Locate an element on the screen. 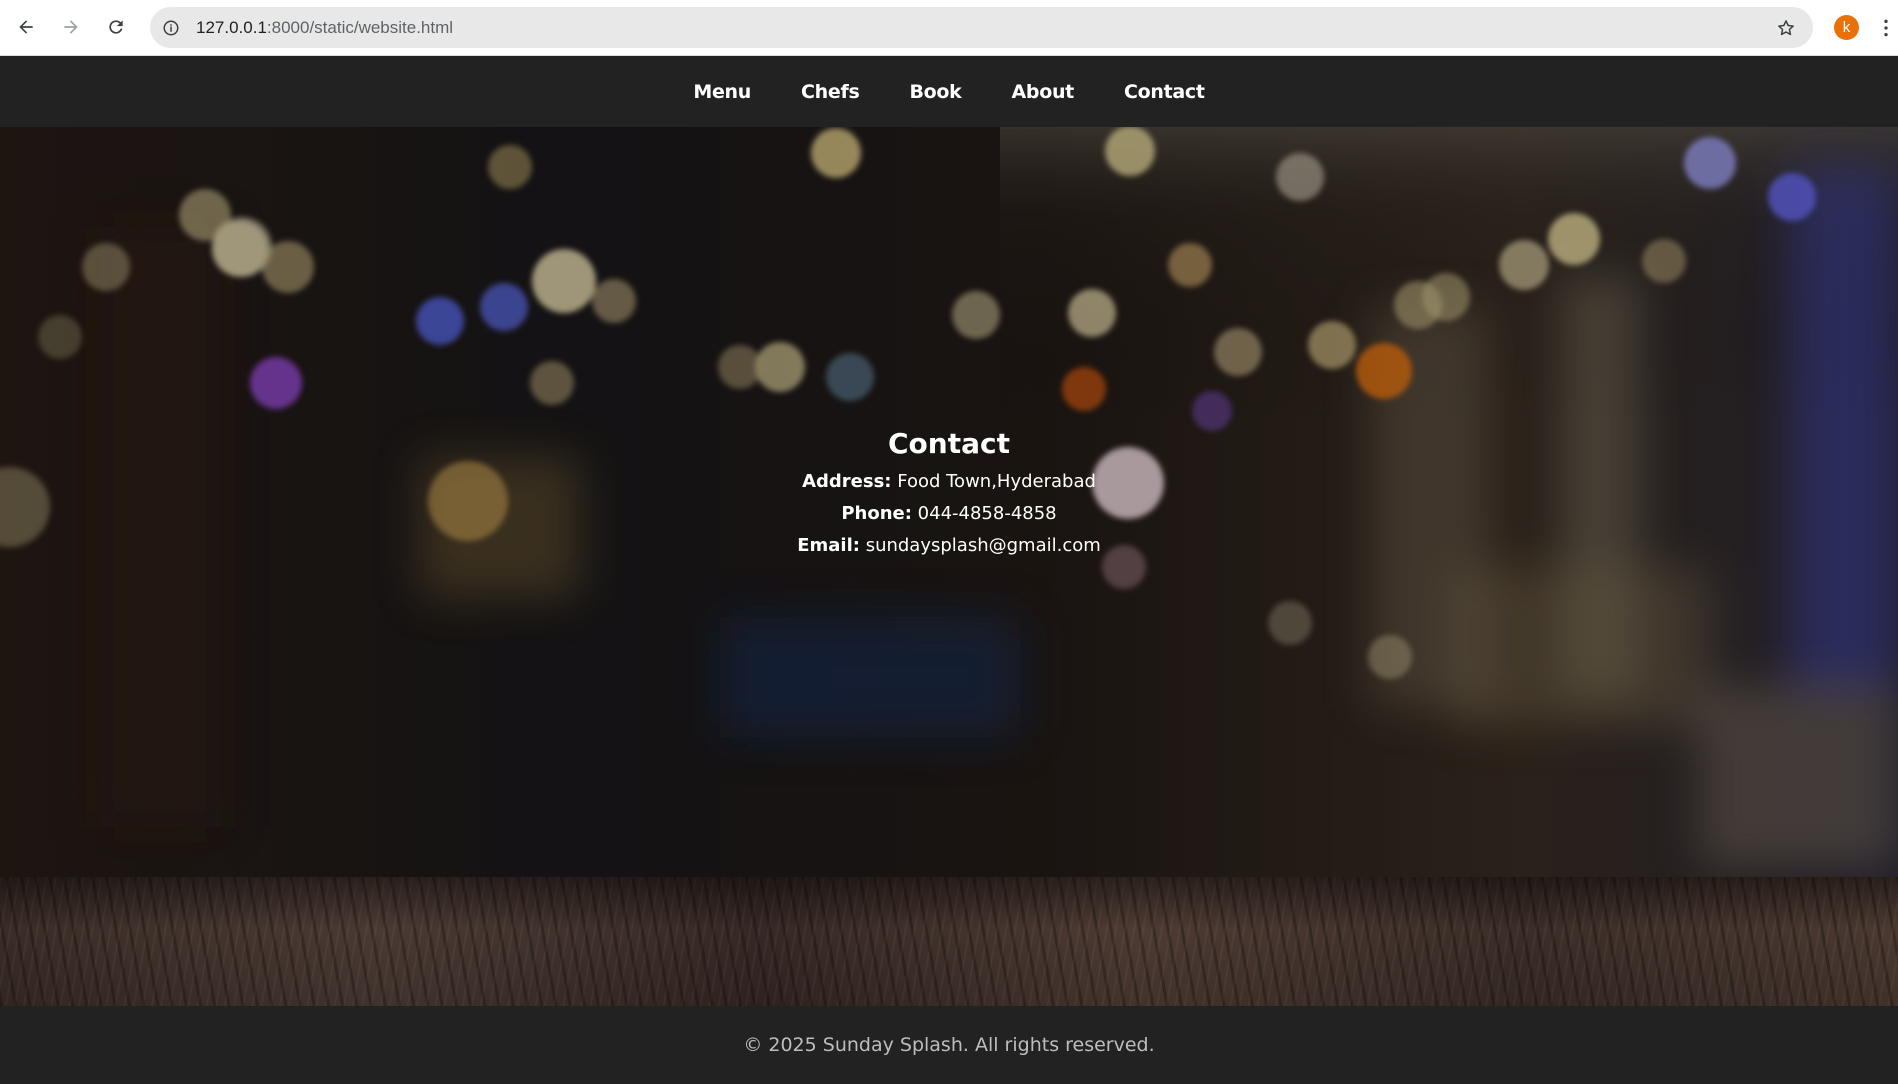 This screenshot has width=1898, height=1084. profile-avatar: k is located at coordinates (1846, 27).